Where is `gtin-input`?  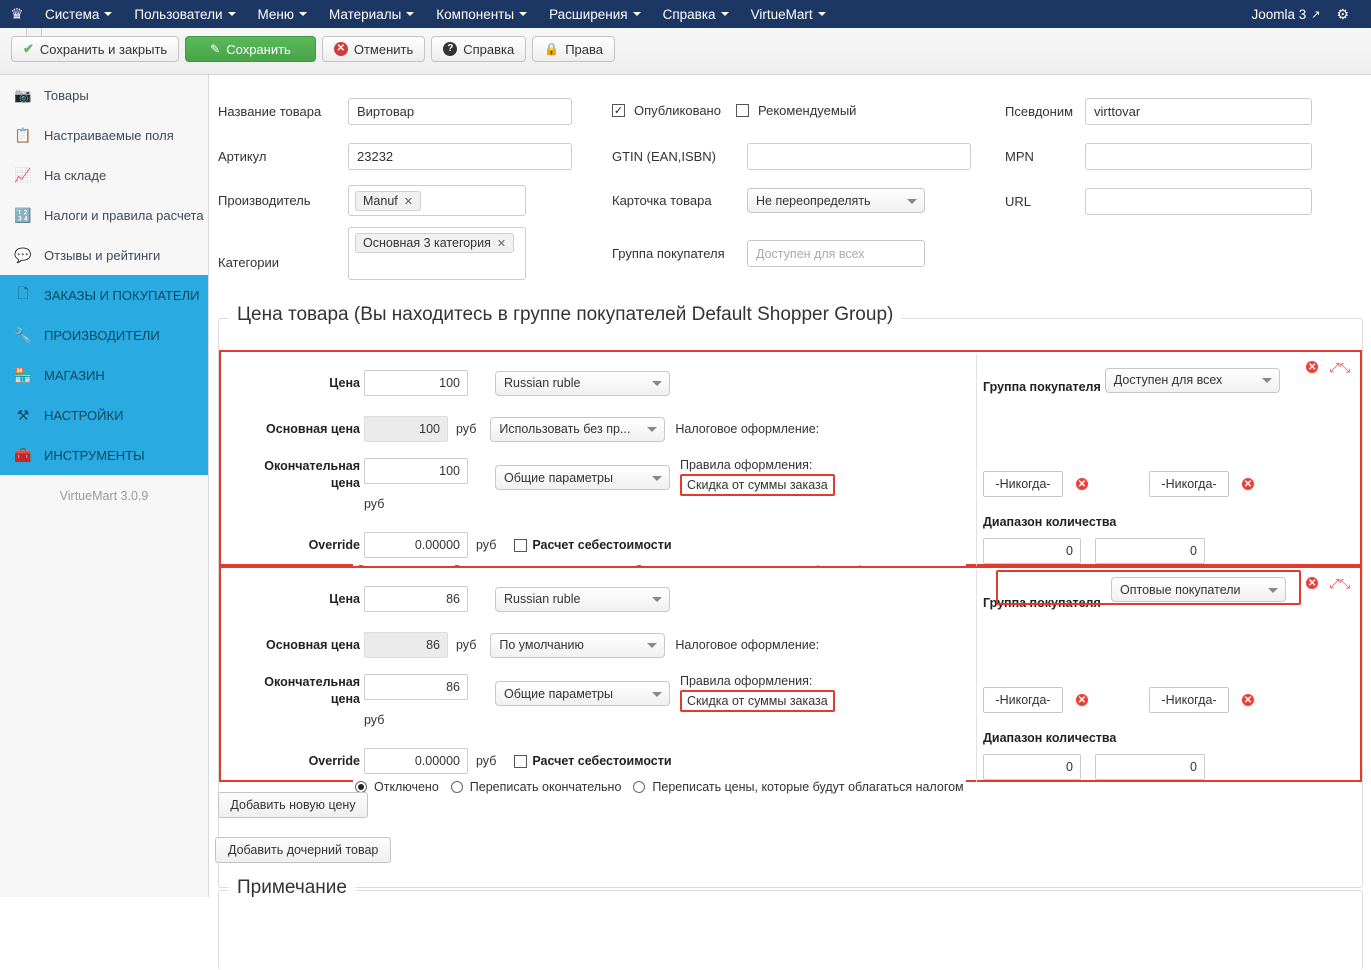
gtin-input is located at coordinates (859, 156).